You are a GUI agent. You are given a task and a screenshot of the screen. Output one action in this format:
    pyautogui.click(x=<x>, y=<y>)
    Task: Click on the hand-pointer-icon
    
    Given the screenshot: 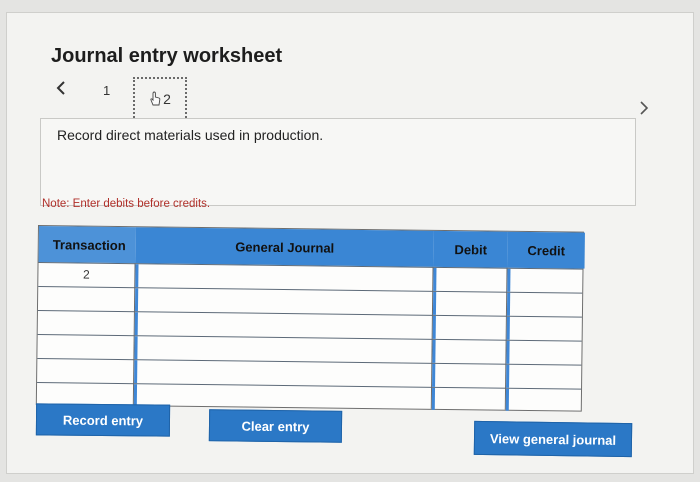 What is the action you would take?
    pyautogui.click(x=155, y=98)
    